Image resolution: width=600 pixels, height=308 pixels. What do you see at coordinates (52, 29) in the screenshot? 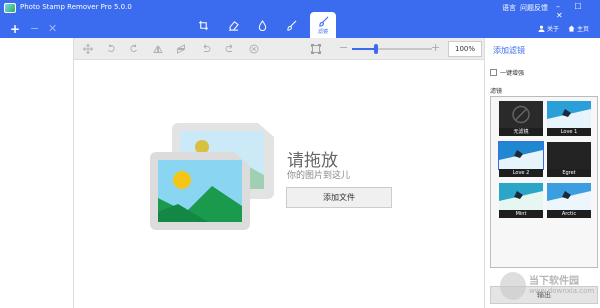
I see `close-image-button: ✕` at bounding box center [52, 29].